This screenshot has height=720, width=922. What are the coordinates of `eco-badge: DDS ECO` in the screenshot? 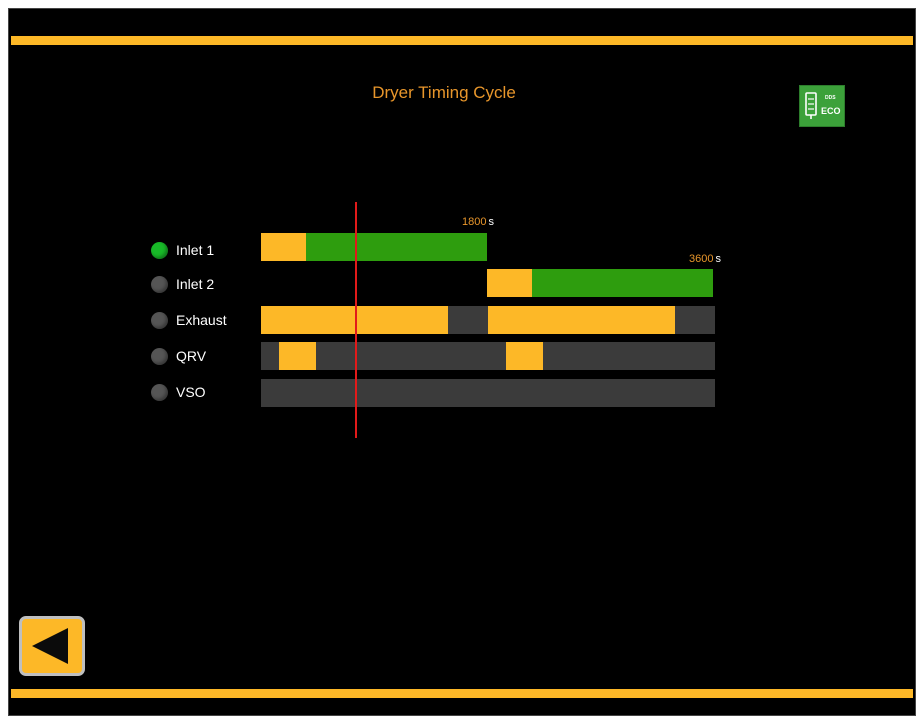 It's located at (822, 106).